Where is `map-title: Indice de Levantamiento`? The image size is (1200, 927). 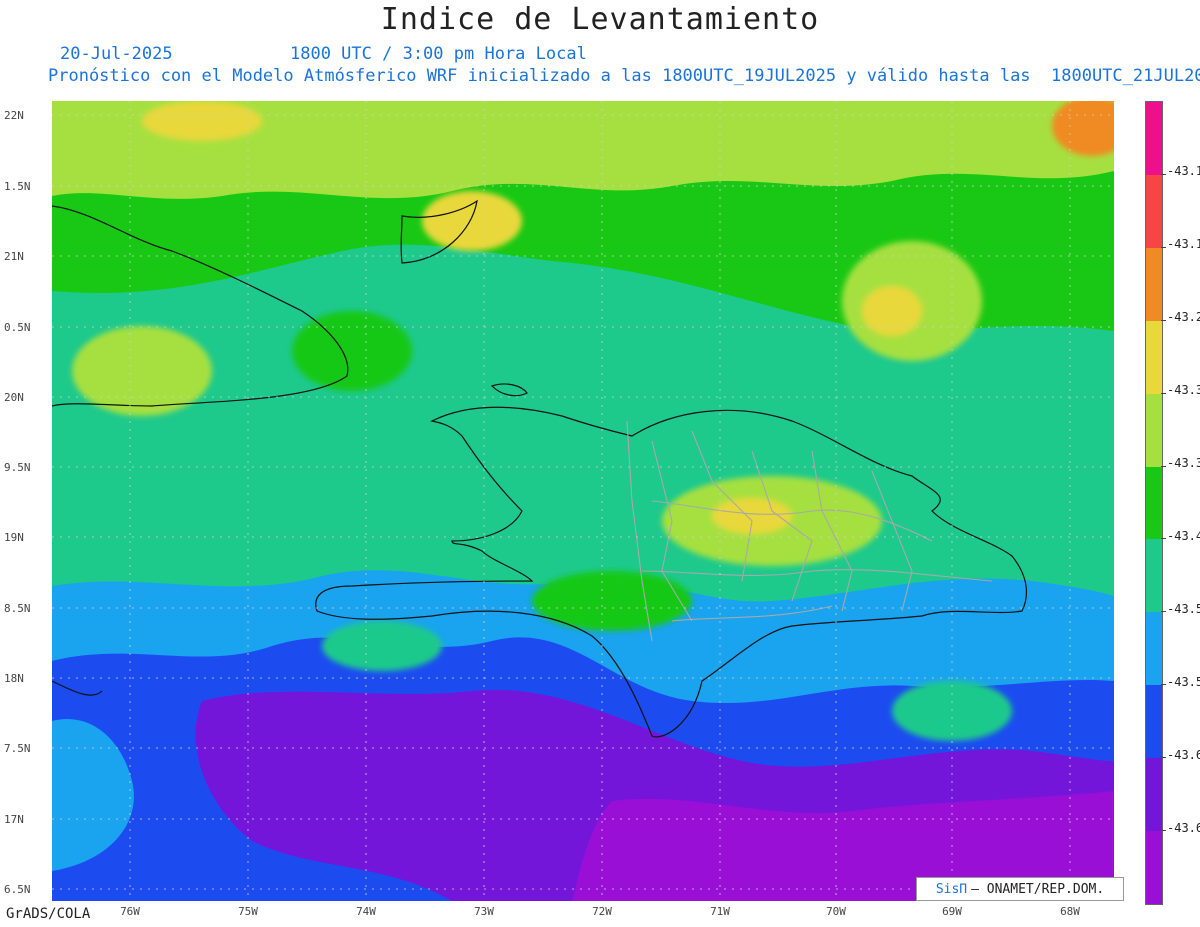 map-title: Indice de Levantamiento is located at coordinates (600, 19).